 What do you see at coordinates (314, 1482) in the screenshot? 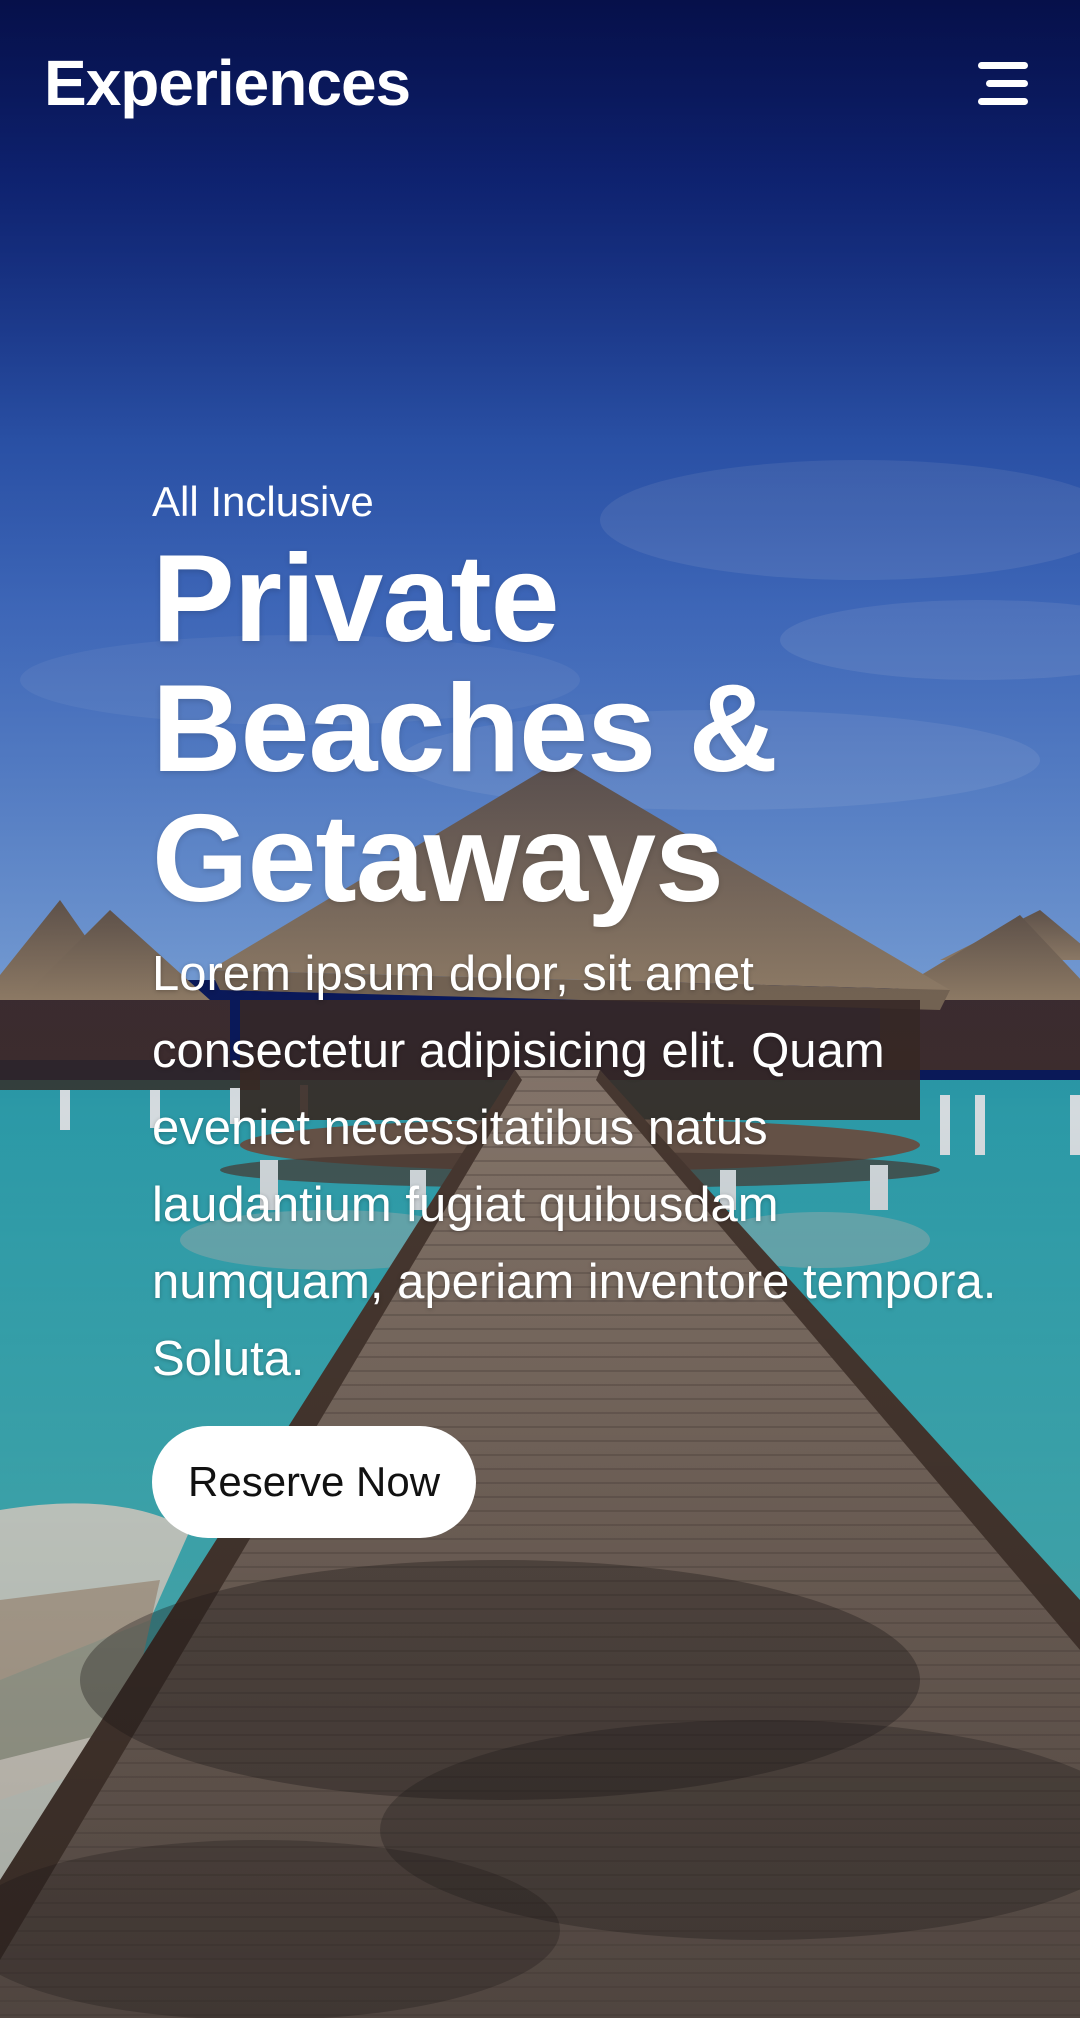
I see `reserve-now-button: Reserve Now` at bounding box center [314, 1482].